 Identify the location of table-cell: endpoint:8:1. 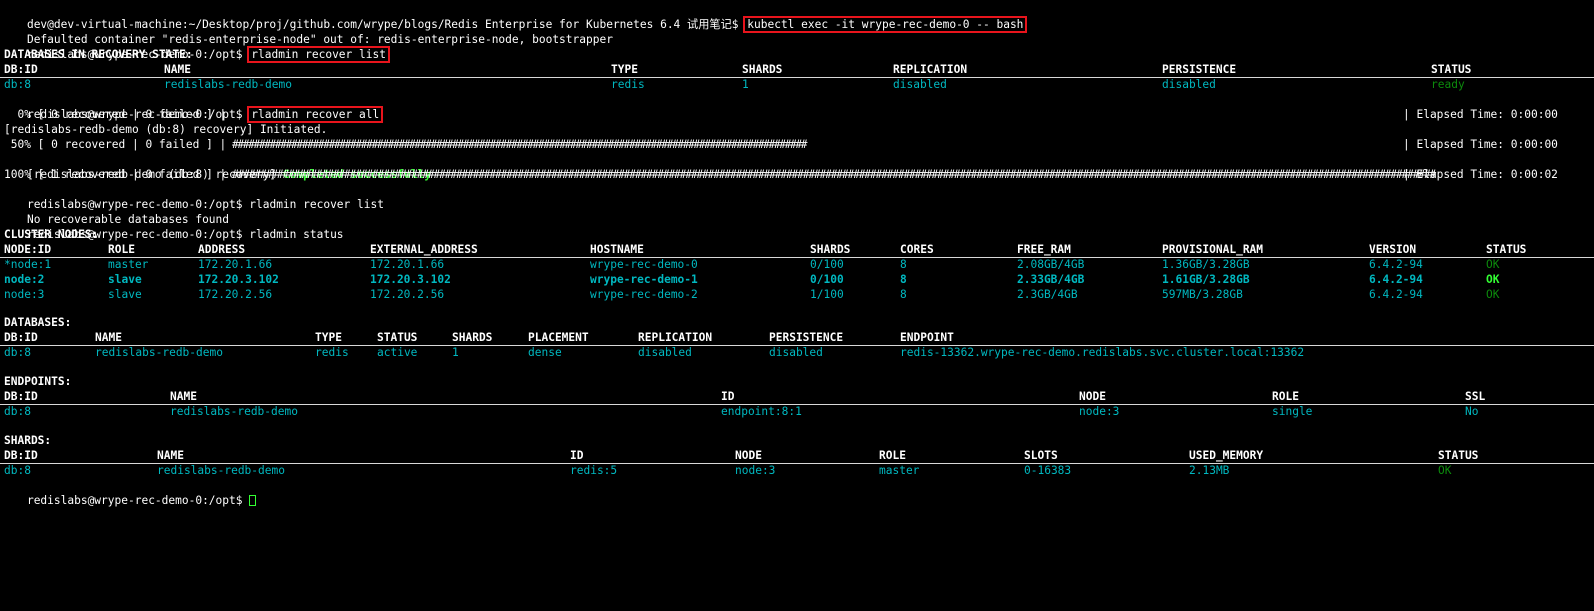
(761, 411).